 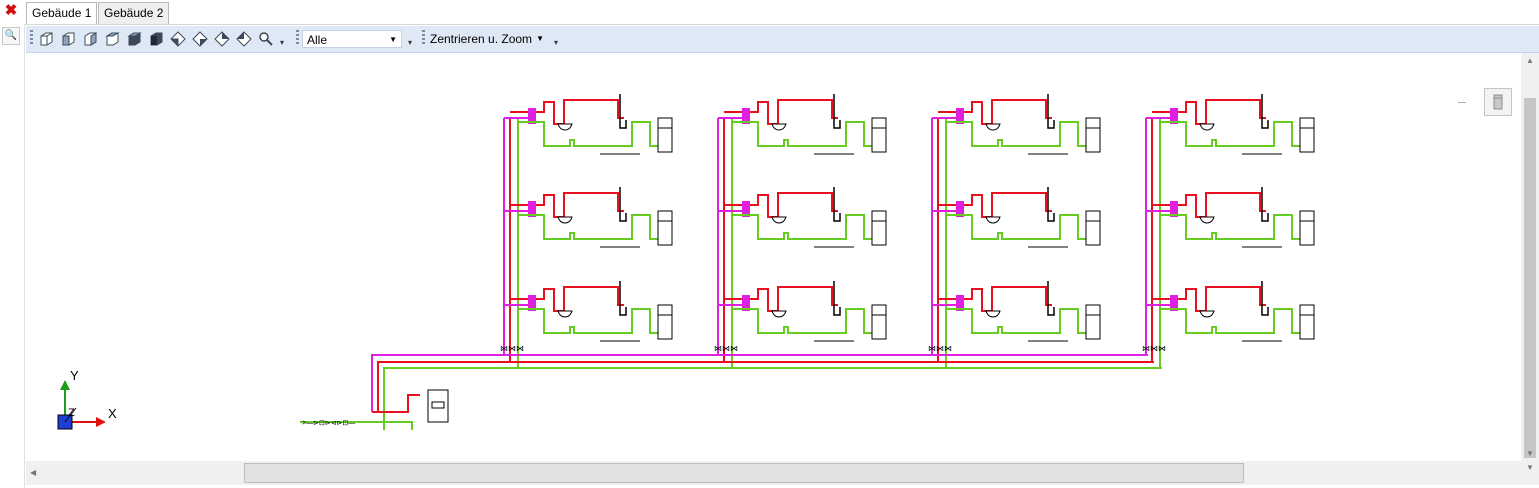 I want to click on horizontal-scrollbar: ◀, so click(x=773, y=473).